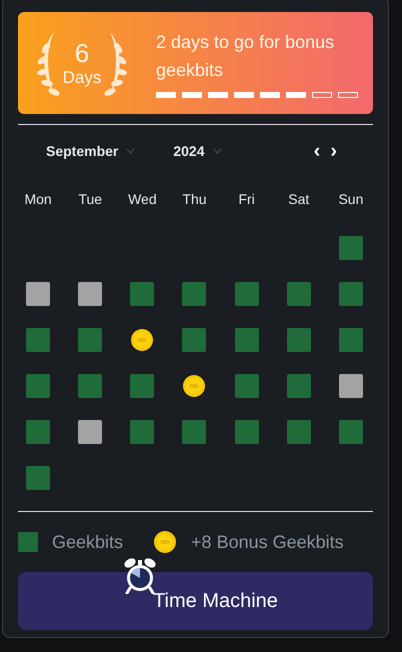 The width and height of the screenshot is (402, 652). Describe the element at coordinates (38, 199) in the screenshot. I see `weekday-label: Mon` at that location.